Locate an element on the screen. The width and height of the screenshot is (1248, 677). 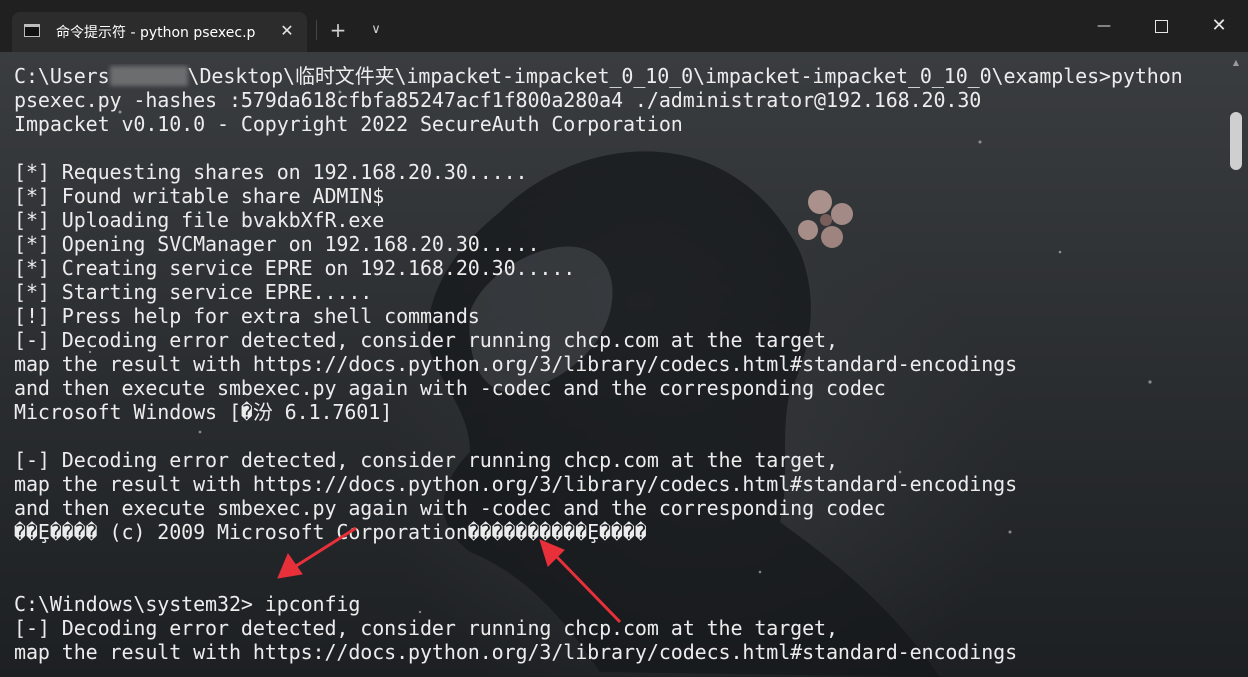
redacted-username is located at coordinates (148, 76).